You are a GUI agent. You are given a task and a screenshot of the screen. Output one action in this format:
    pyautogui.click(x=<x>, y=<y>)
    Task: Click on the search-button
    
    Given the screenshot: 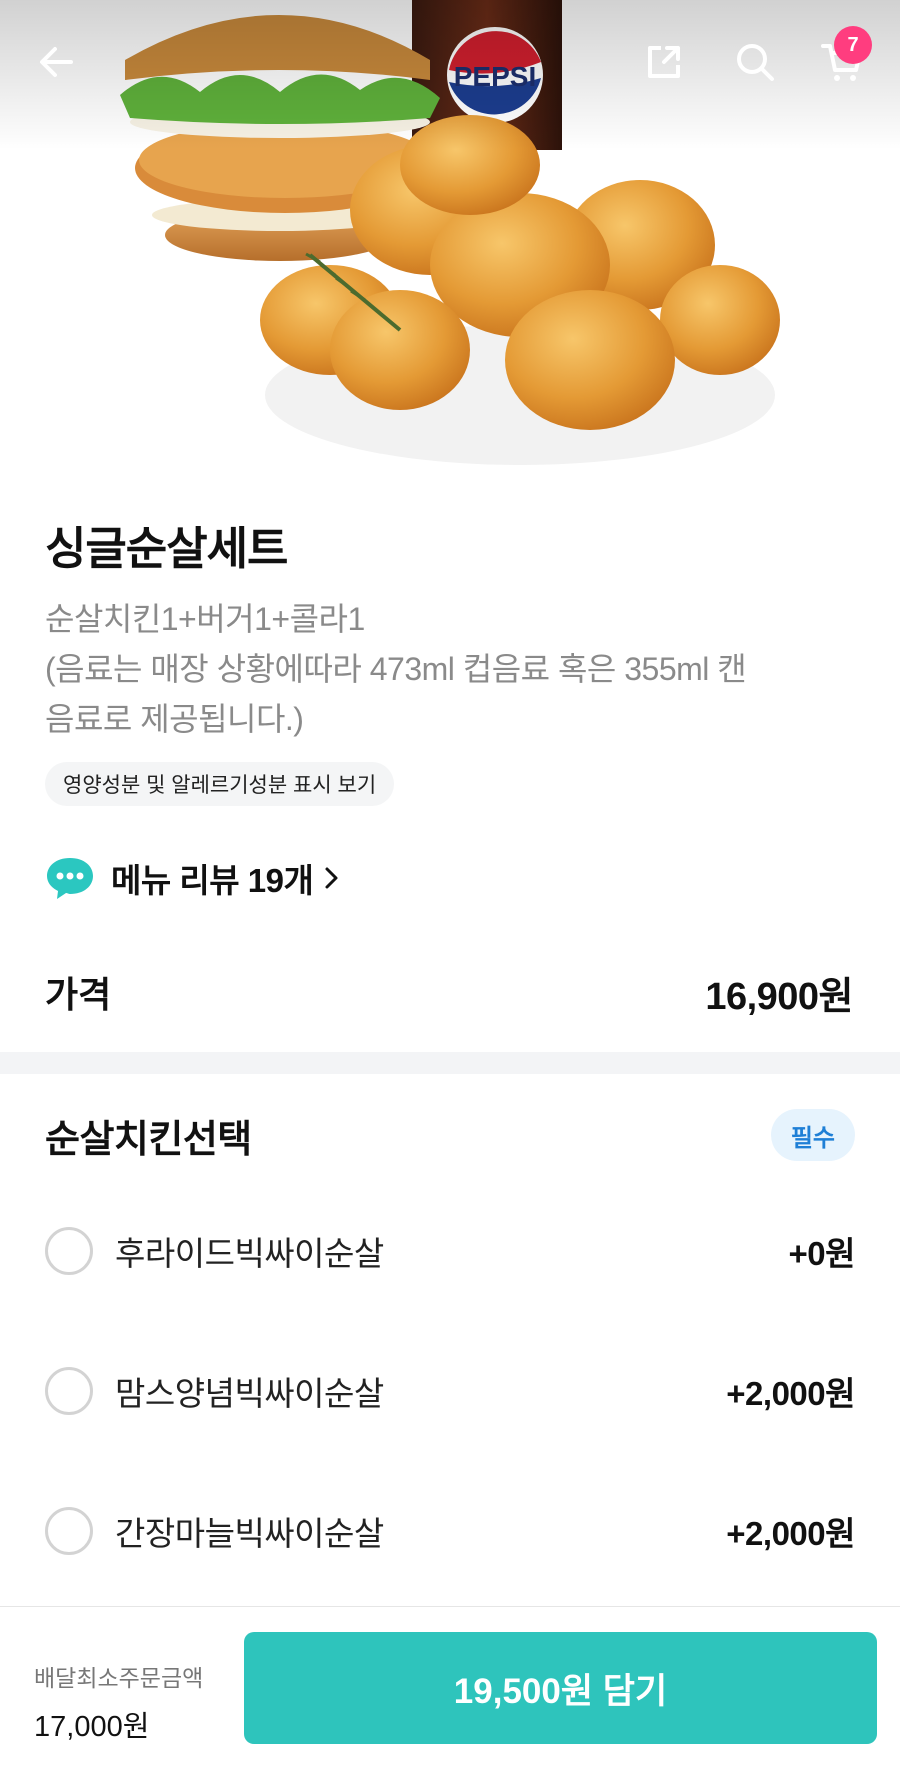 What is the action you would take?
    pyautogui.click(x=755, y=62)
    